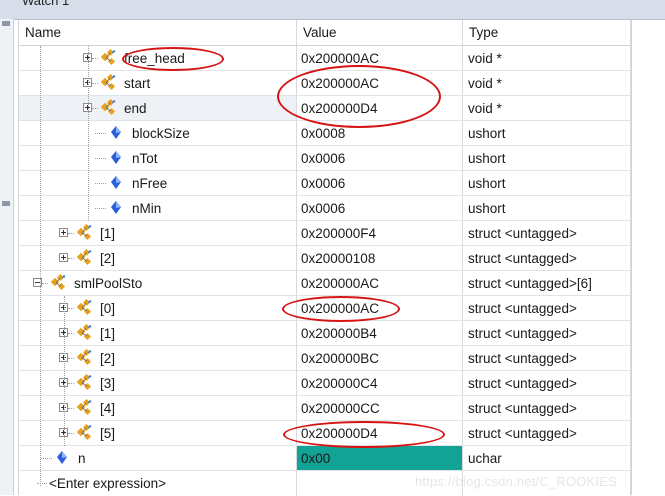 This screenshot has height=496, width=665. Describe the element at coordinates (158, 32) in the screenshot. I see `column-header-name: Name` at that location.